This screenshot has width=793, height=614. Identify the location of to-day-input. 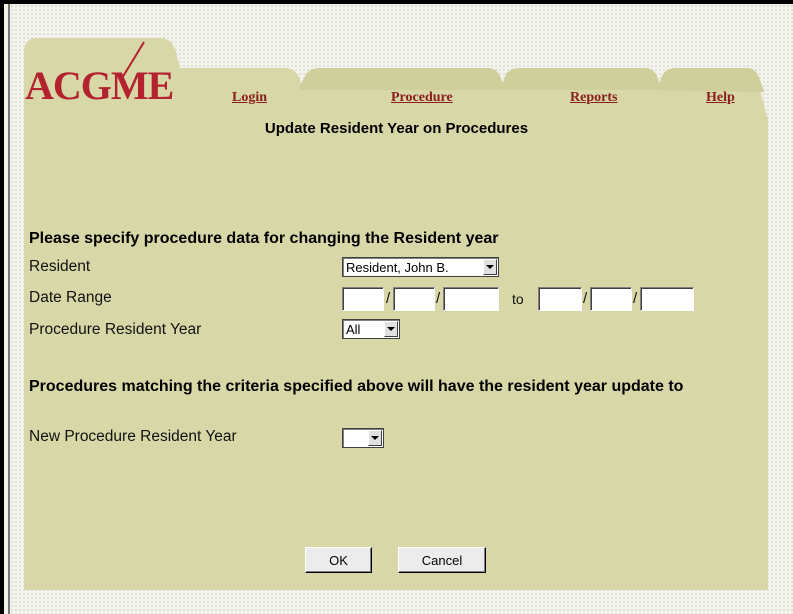
(611, 299).